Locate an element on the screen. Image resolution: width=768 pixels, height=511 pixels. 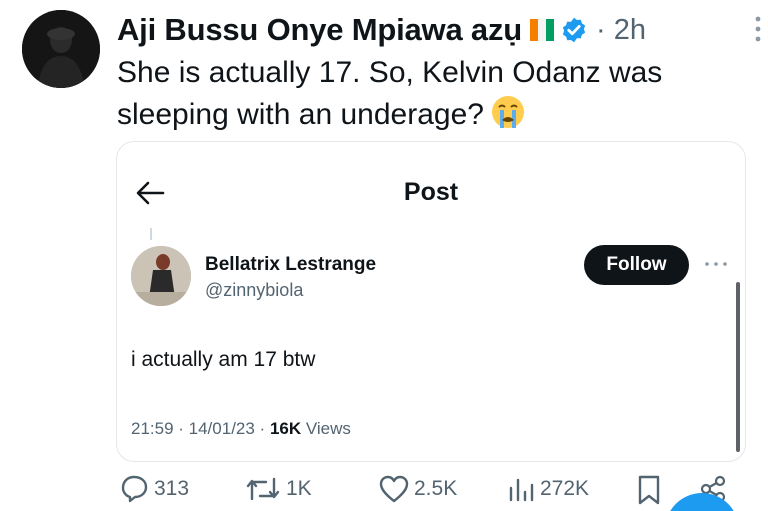
tweet-timestamp: · 2h is located at coordinates (621, 30).